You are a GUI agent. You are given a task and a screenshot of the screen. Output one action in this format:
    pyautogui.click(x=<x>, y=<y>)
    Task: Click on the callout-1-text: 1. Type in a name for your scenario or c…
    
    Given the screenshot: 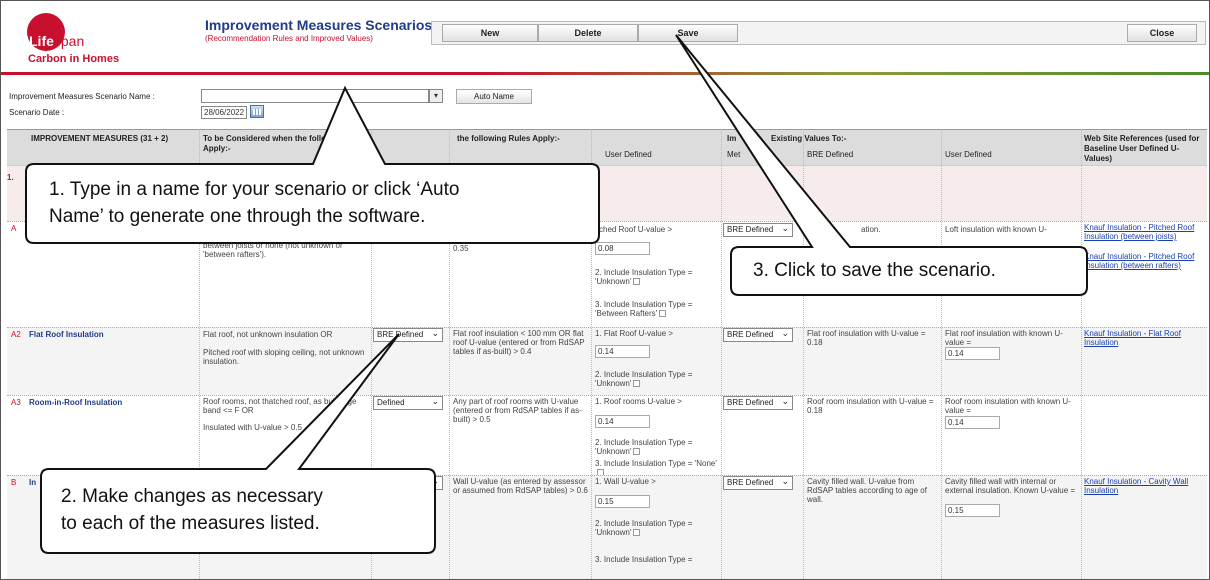 What is the action you would take?
    pyautogui.click(x=254, y=203)
    